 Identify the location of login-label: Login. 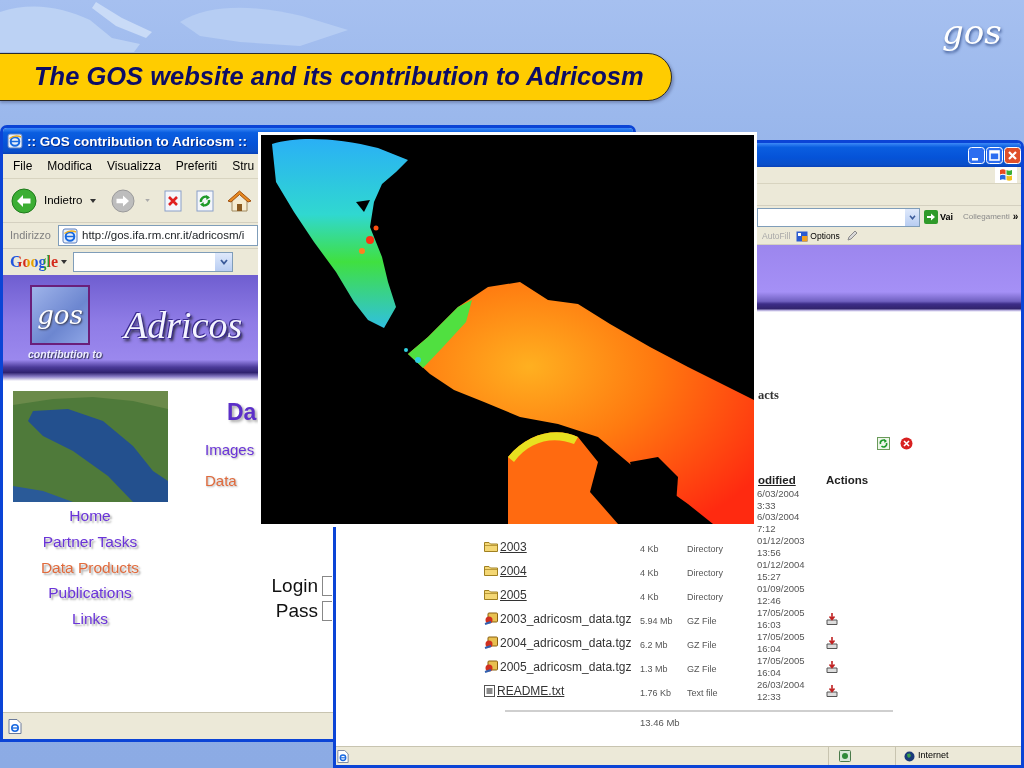
(294, 586).